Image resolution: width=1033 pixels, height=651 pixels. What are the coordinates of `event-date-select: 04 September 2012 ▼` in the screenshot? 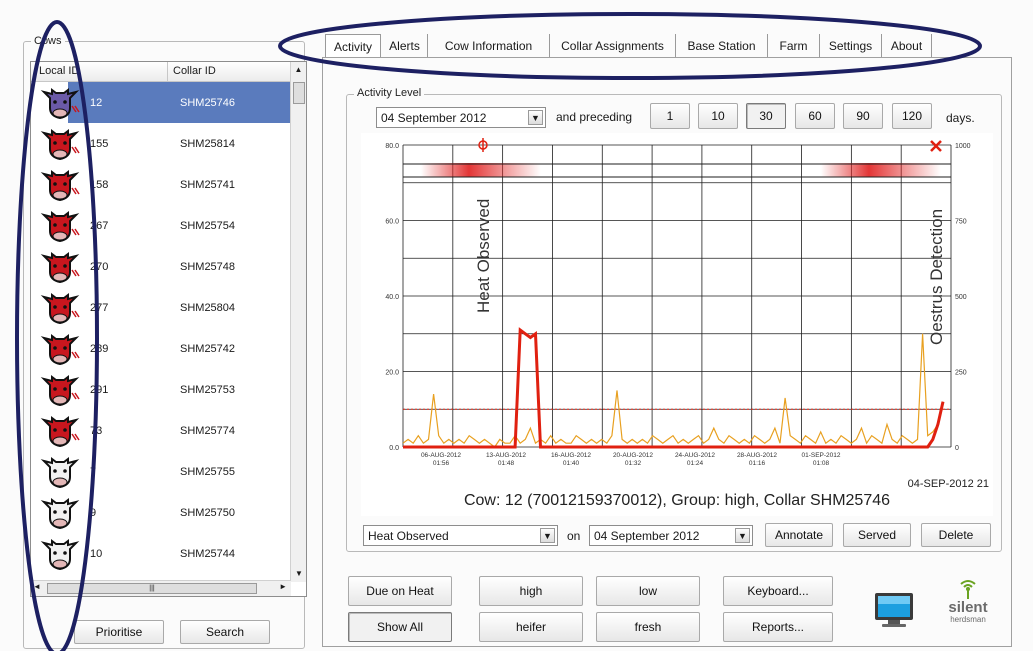 It's located at (671, 535).